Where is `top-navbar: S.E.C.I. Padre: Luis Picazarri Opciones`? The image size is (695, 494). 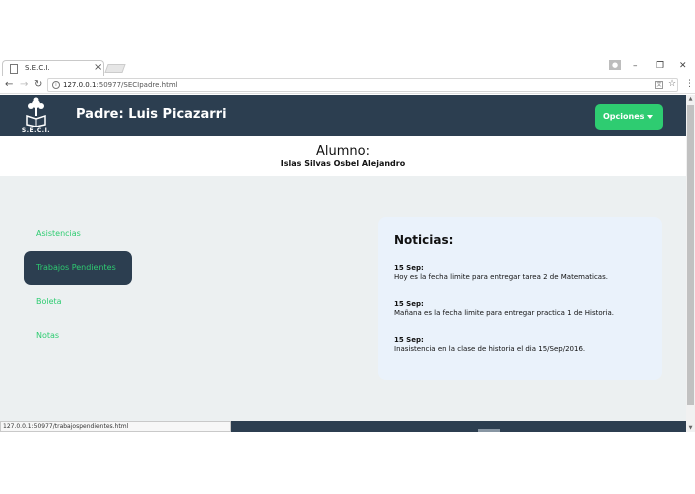 top-navbar: S.E.C.I. Padre: Luis Picazarri Opciones is located at coordinates (343, 115).